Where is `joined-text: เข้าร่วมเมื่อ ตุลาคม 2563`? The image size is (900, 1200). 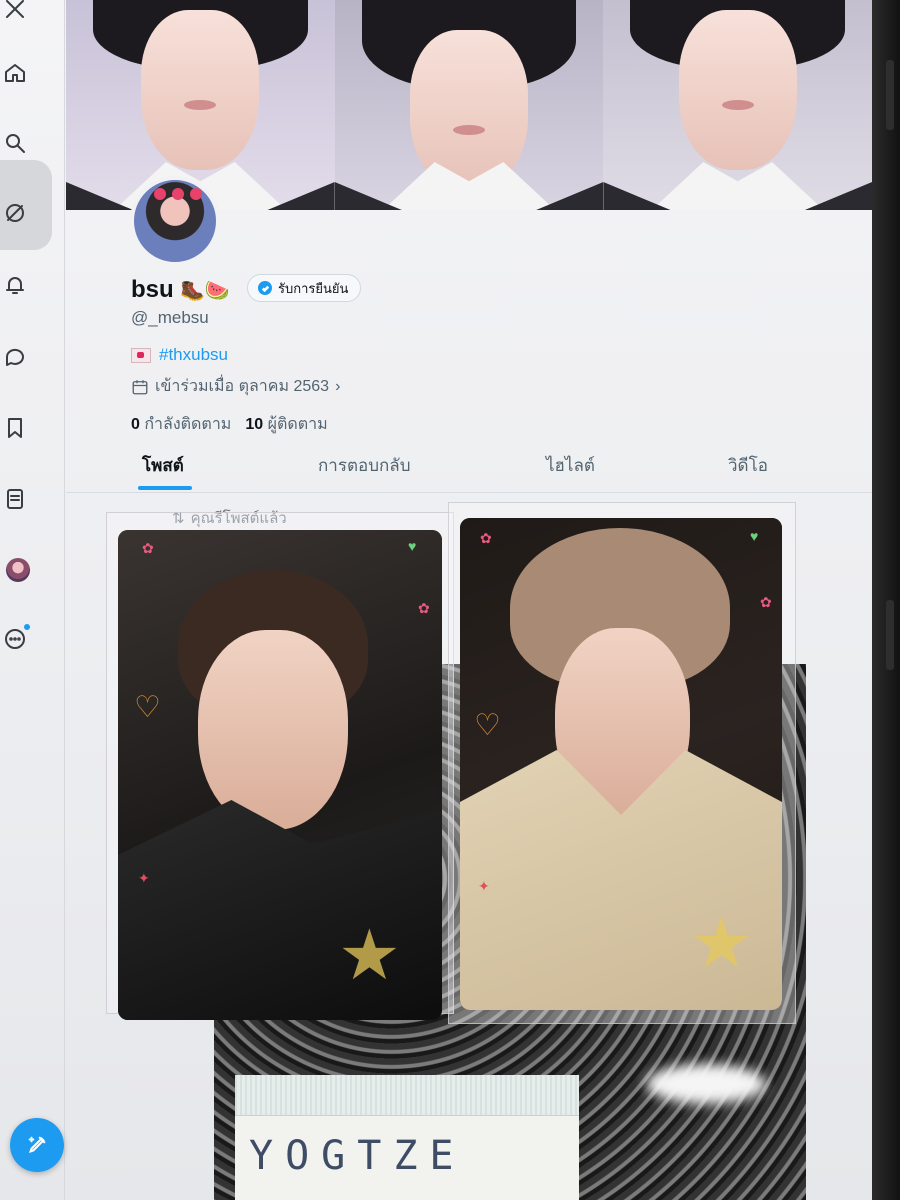
joined-text: เข้าร่วมเมื่อ ตุลาคม 2563 is located at coordinates (242, 386).